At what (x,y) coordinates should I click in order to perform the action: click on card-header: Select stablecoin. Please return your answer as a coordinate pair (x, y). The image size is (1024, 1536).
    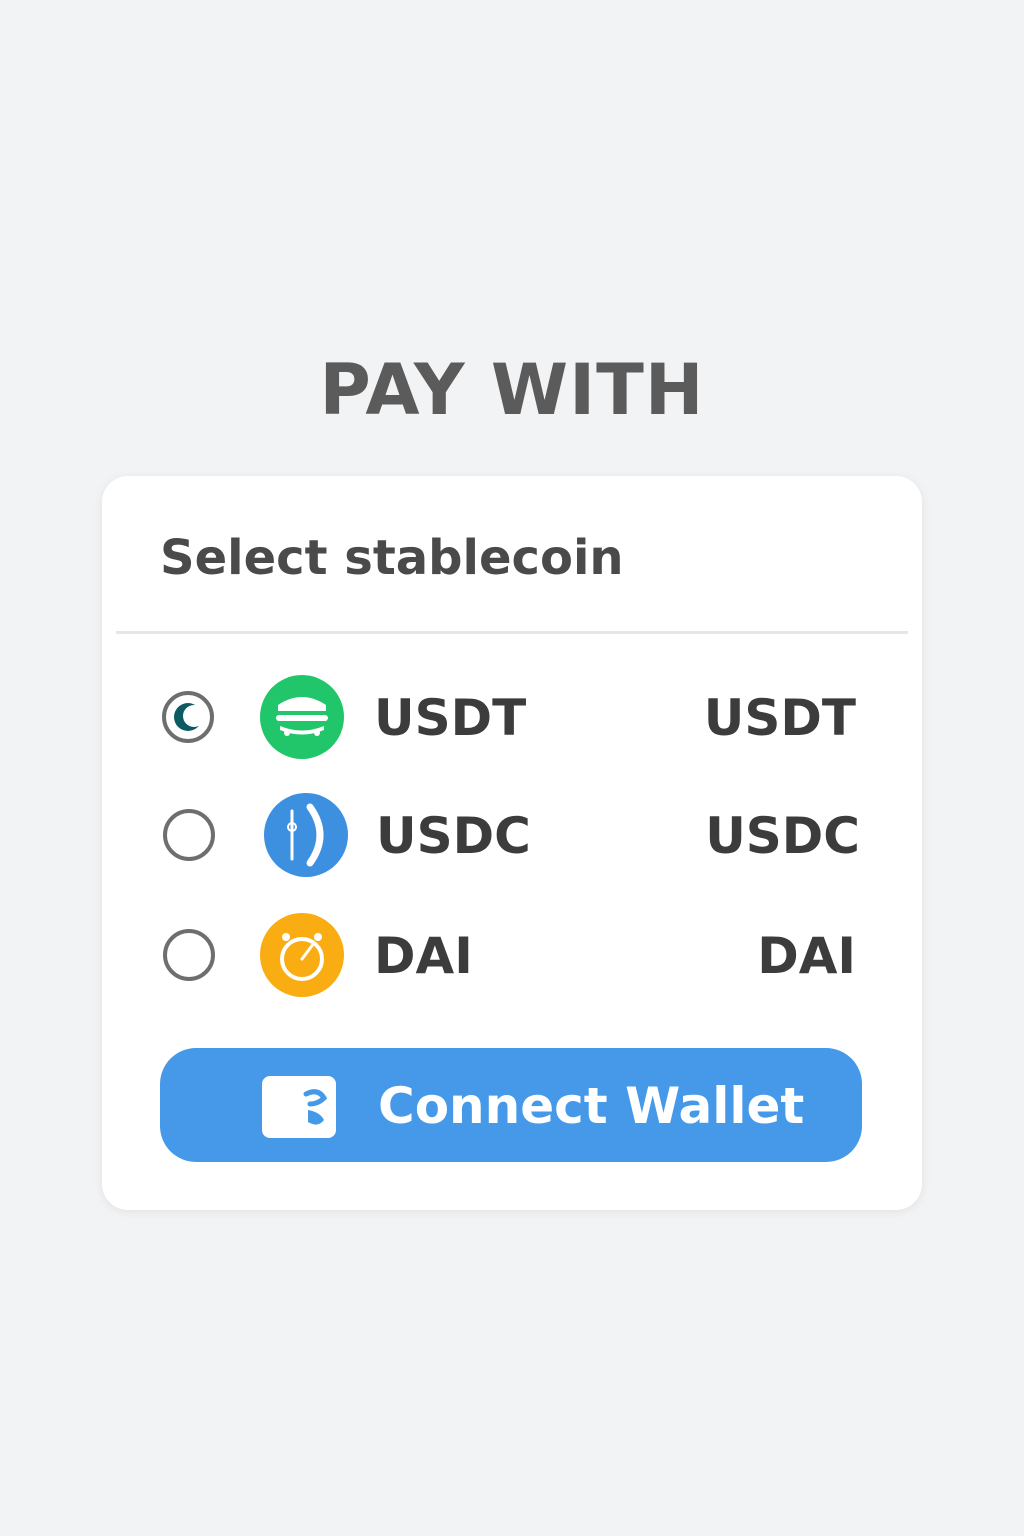
    Looking at the image, I should click on (392, 558).